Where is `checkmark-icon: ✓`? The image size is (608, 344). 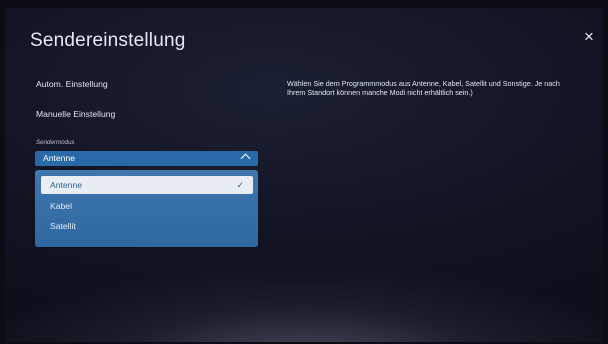
checkmark-icon: ✓ is located at coordinates (240, 185).